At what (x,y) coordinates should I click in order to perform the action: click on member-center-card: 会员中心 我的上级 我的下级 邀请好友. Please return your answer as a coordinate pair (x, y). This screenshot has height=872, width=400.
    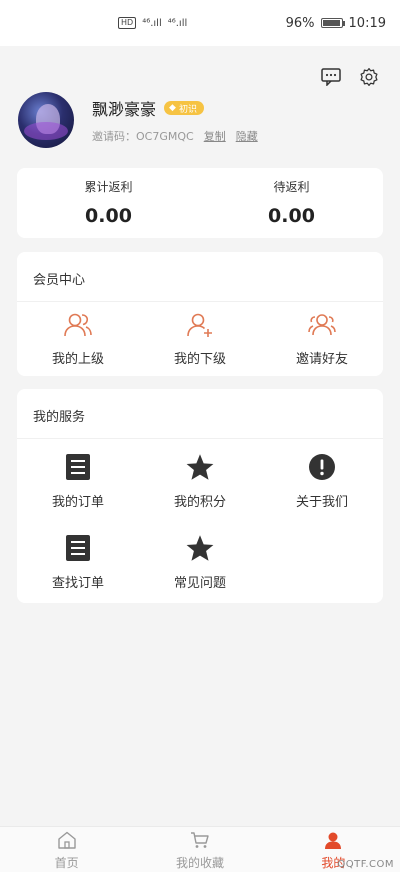
    Looking at the image, I should click on (200, 314).